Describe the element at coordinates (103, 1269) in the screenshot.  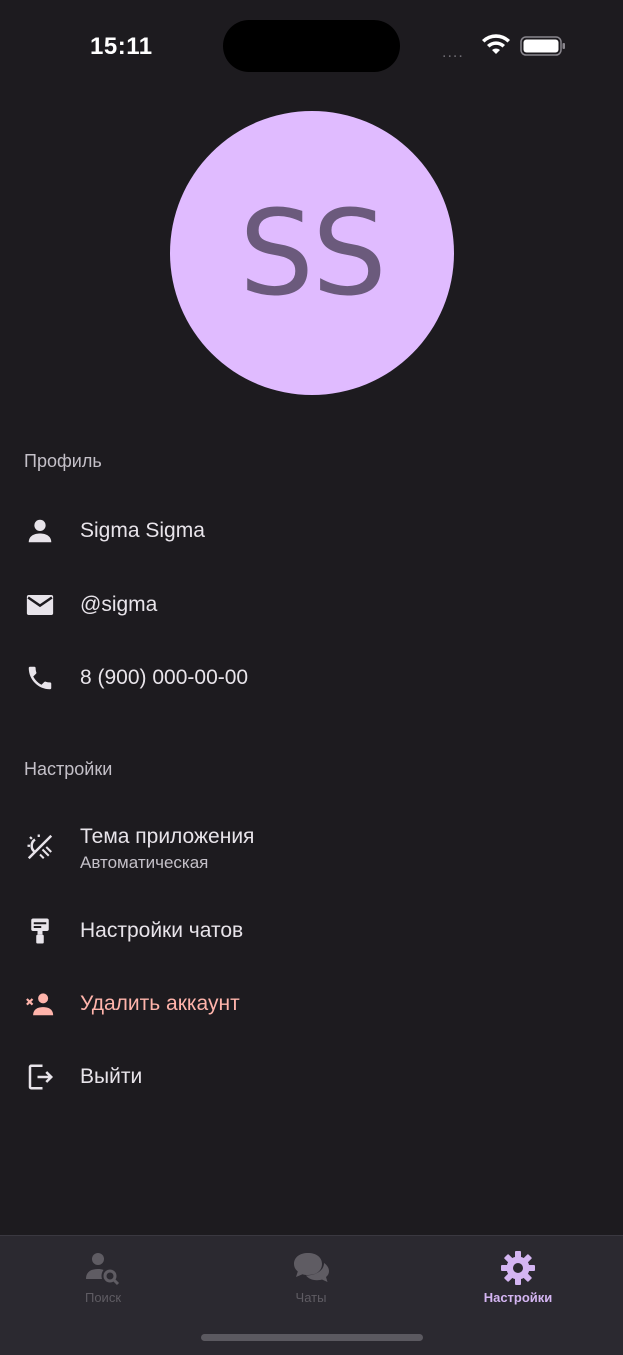
I see `person-search-icon` at that location.